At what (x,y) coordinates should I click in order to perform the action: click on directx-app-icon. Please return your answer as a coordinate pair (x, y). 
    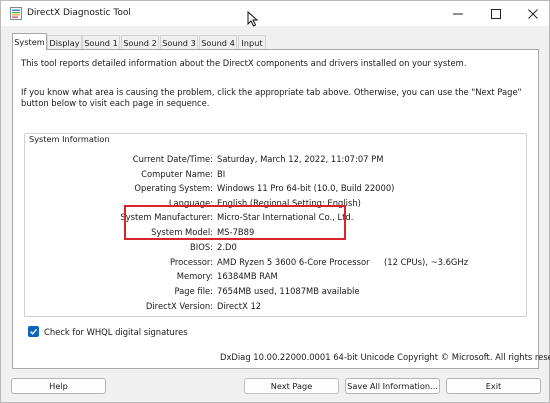
    Looking at the image, I should click on (16, 13).